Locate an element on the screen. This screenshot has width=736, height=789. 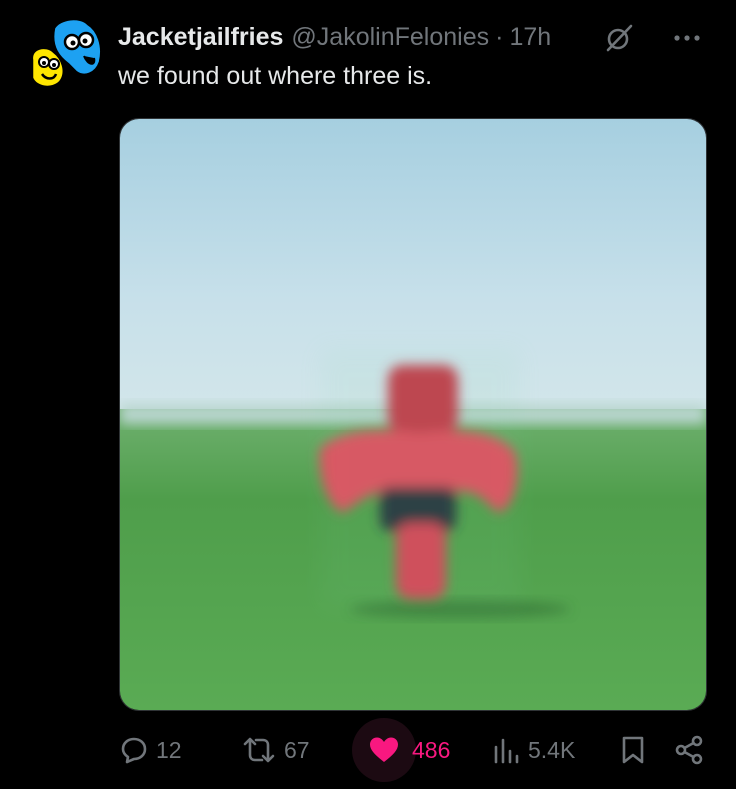
bookmark-icon is located at coordinates (633, 750).